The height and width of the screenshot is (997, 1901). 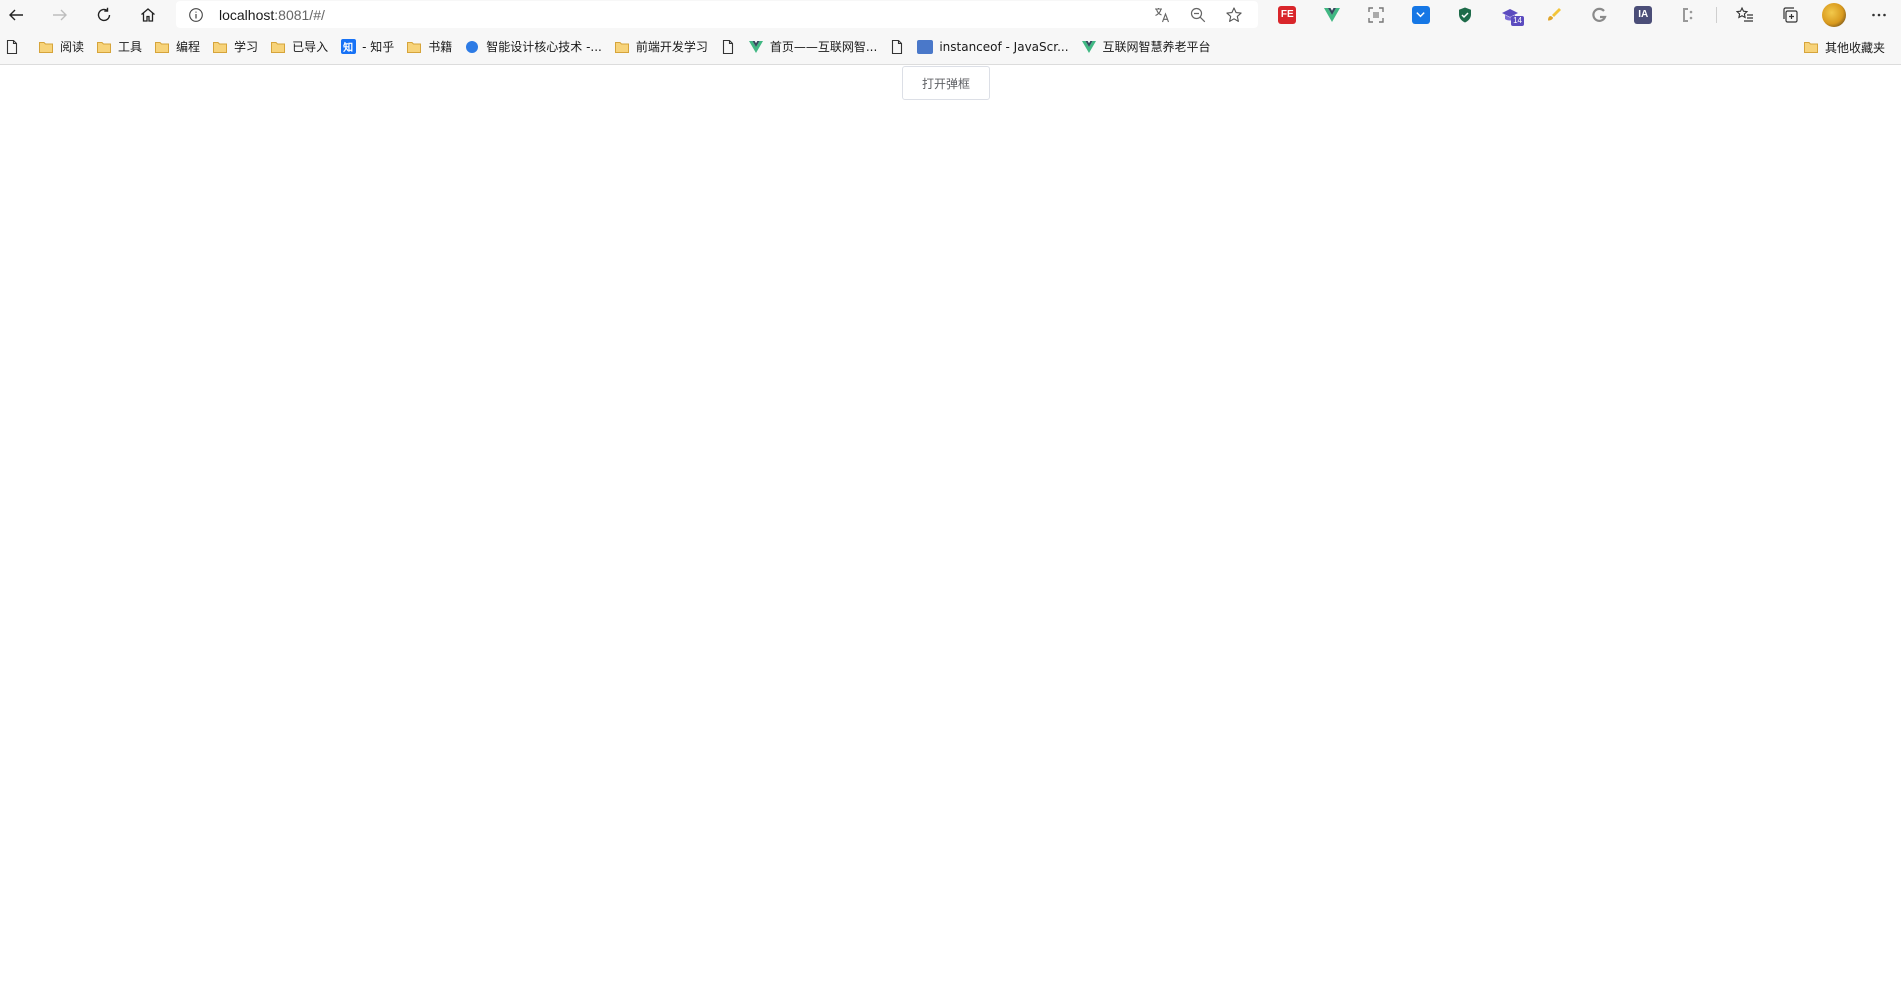 What do you see at coordinates (196, 15) in the screenshot?
I see `info-icon` at bounding box center [196, 15].